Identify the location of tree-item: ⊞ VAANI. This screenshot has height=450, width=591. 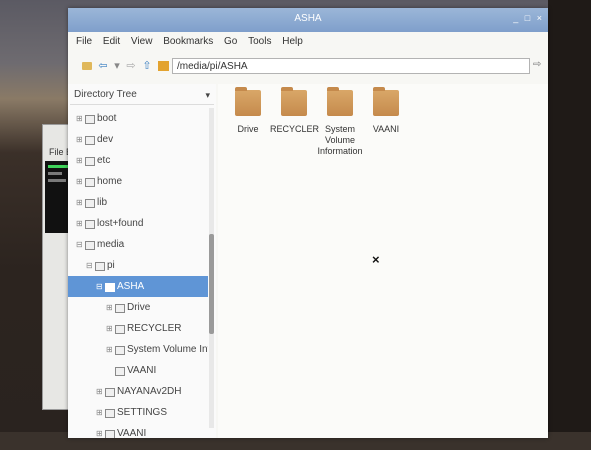
(138, 430).